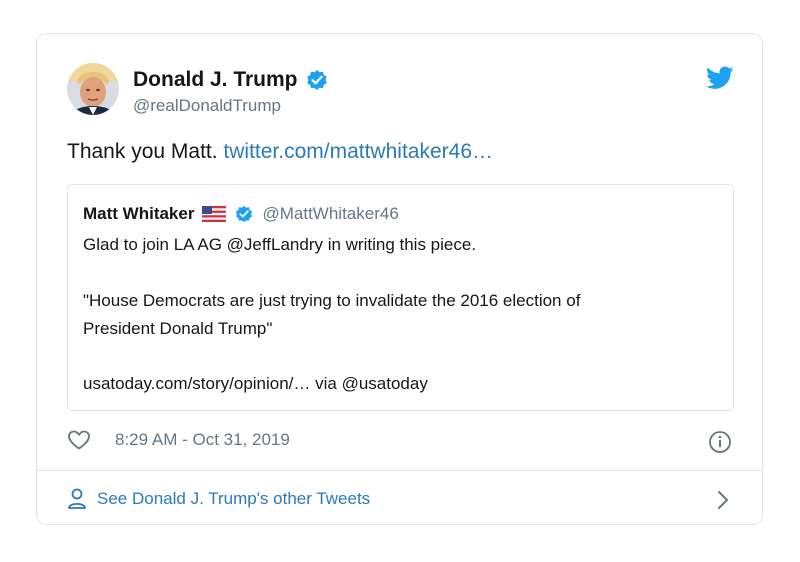 The width and height of the screenshot is (800, 562). I want to click on info-icon, so click(720, 442).